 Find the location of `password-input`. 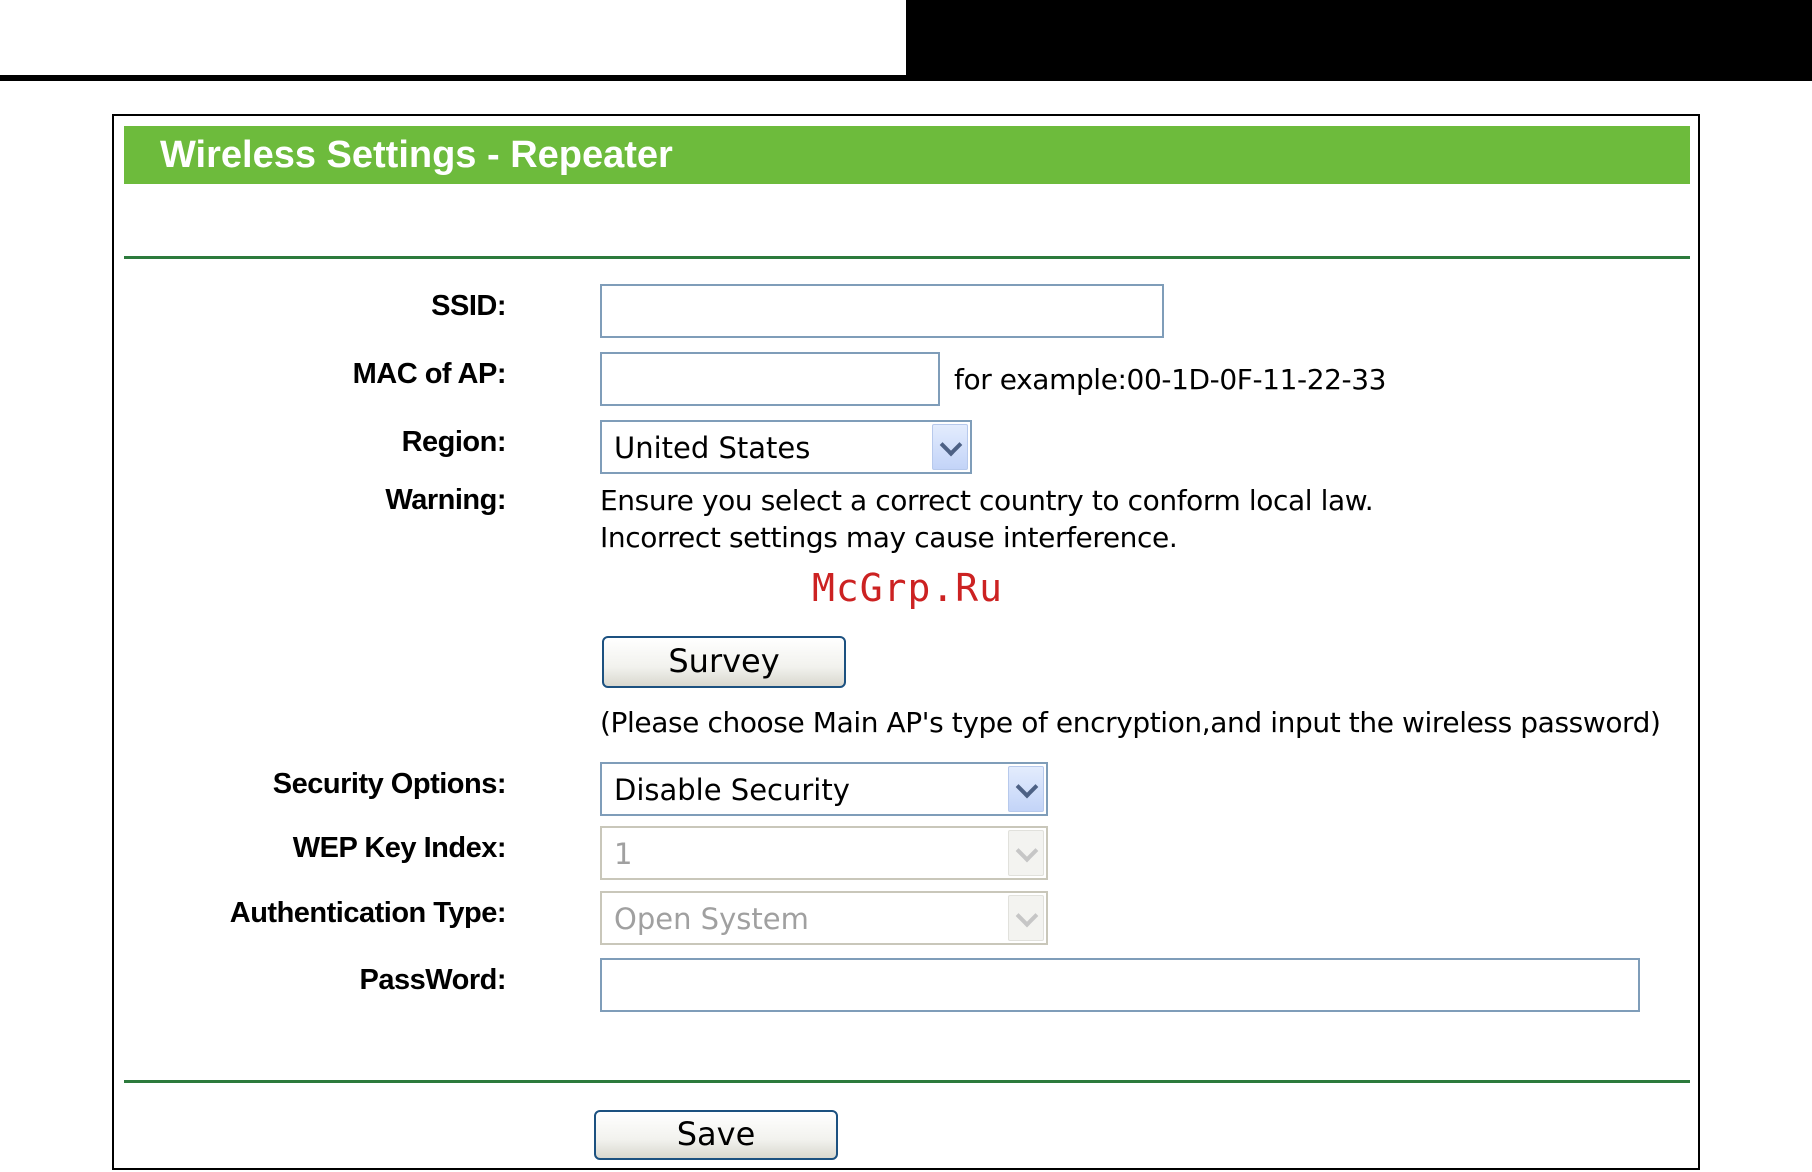

password-input is located at coordinates (1120, 985).